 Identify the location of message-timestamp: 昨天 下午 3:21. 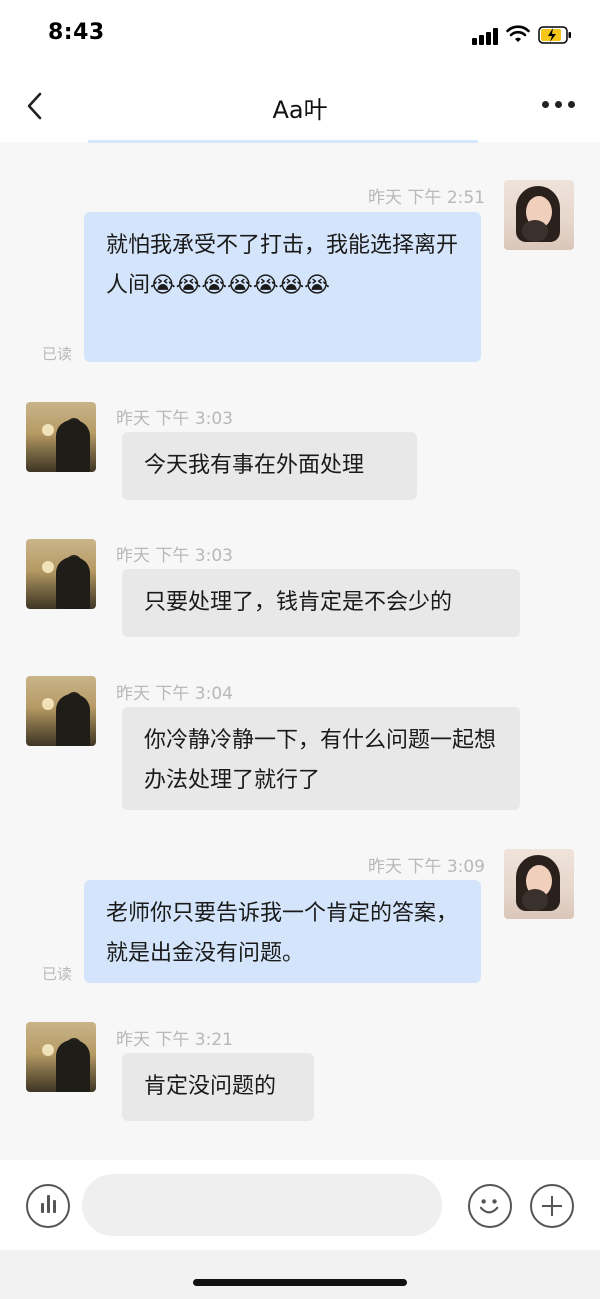
(174, 1040).